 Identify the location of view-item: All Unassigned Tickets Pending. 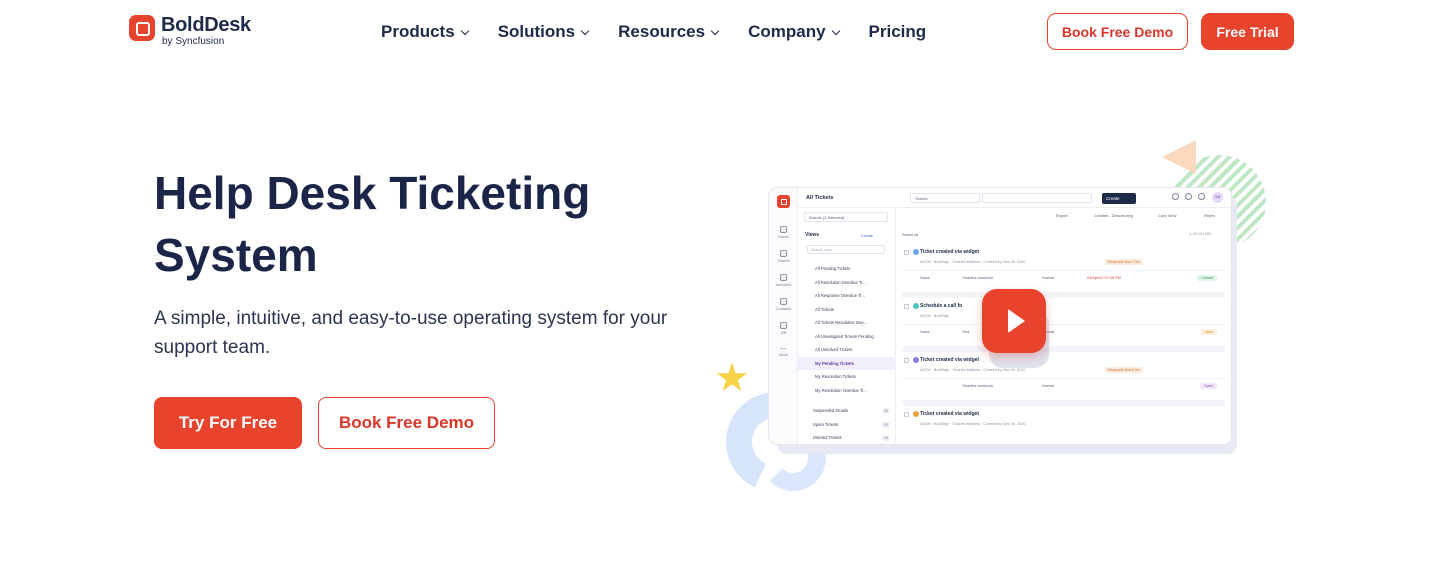
(844, 336).